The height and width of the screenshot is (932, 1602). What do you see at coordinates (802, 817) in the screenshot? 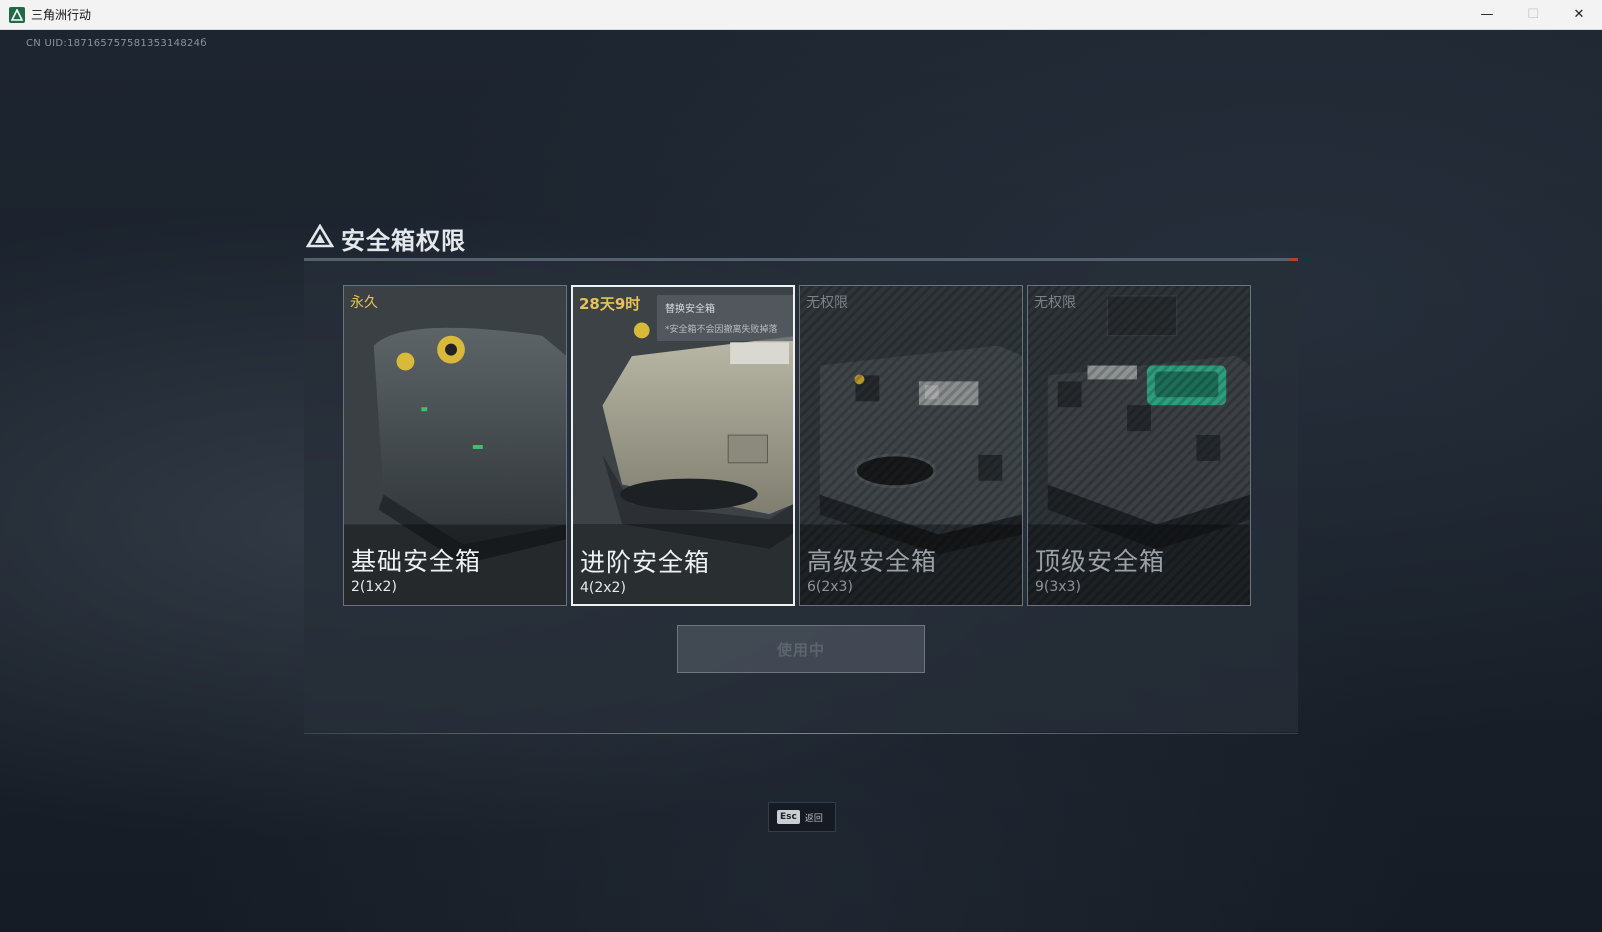
I see `esc-back-hint: Esc 返回` at bounding box center [802, 817].